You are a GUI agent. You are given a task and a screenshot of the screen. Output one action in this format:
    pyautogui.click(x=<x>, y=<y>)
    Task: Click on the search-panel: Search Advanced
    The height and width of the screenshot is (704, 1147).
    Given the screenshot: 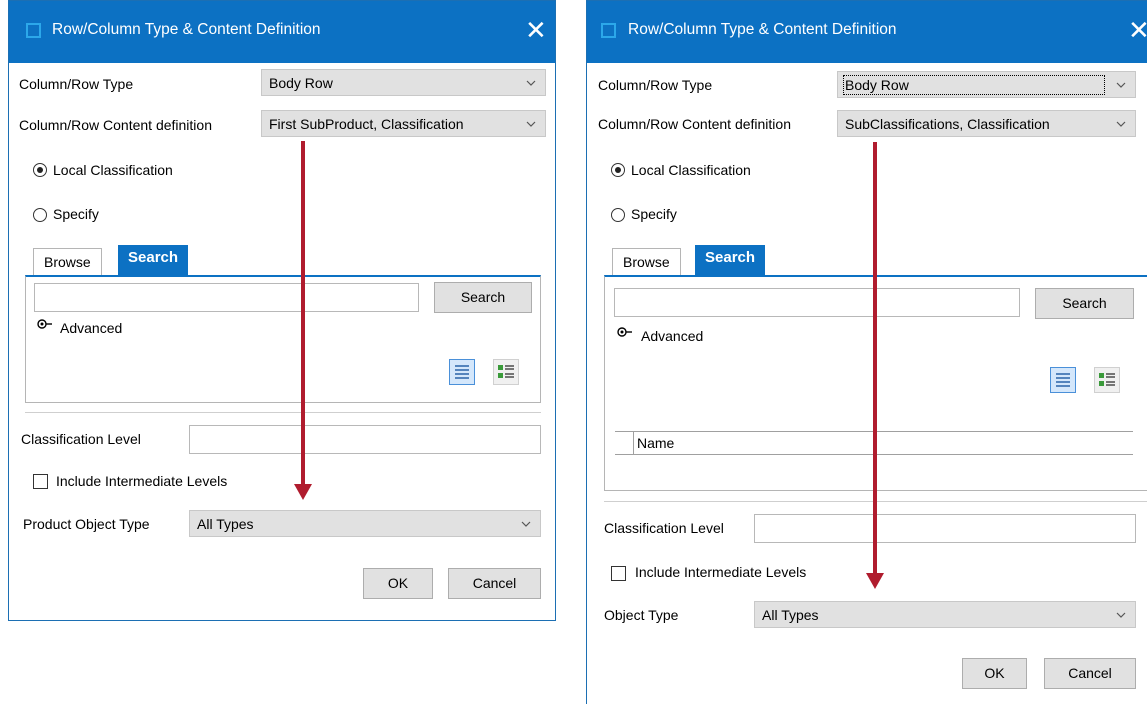 What is the action you would take?
    pyautogui.click(x=283, y=339)
    